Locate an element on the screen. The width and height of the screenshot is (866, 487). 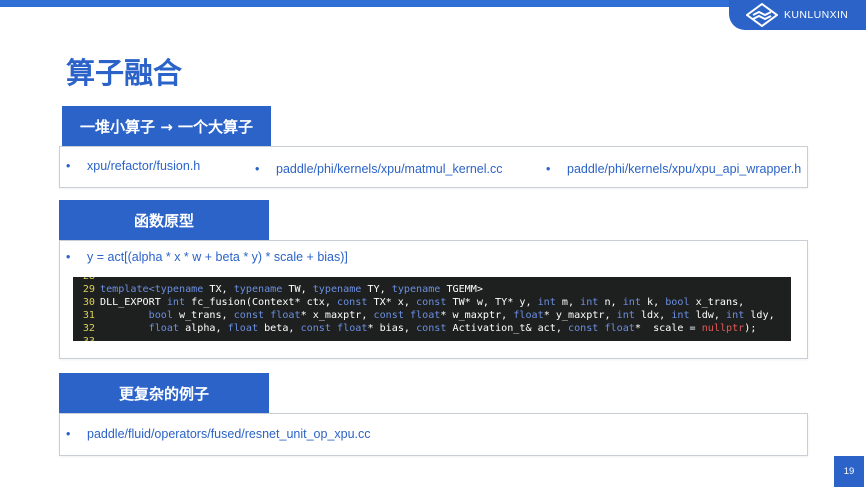
code-token: fc_fusion(Context* ctx, is located at coordinates (261, 302).